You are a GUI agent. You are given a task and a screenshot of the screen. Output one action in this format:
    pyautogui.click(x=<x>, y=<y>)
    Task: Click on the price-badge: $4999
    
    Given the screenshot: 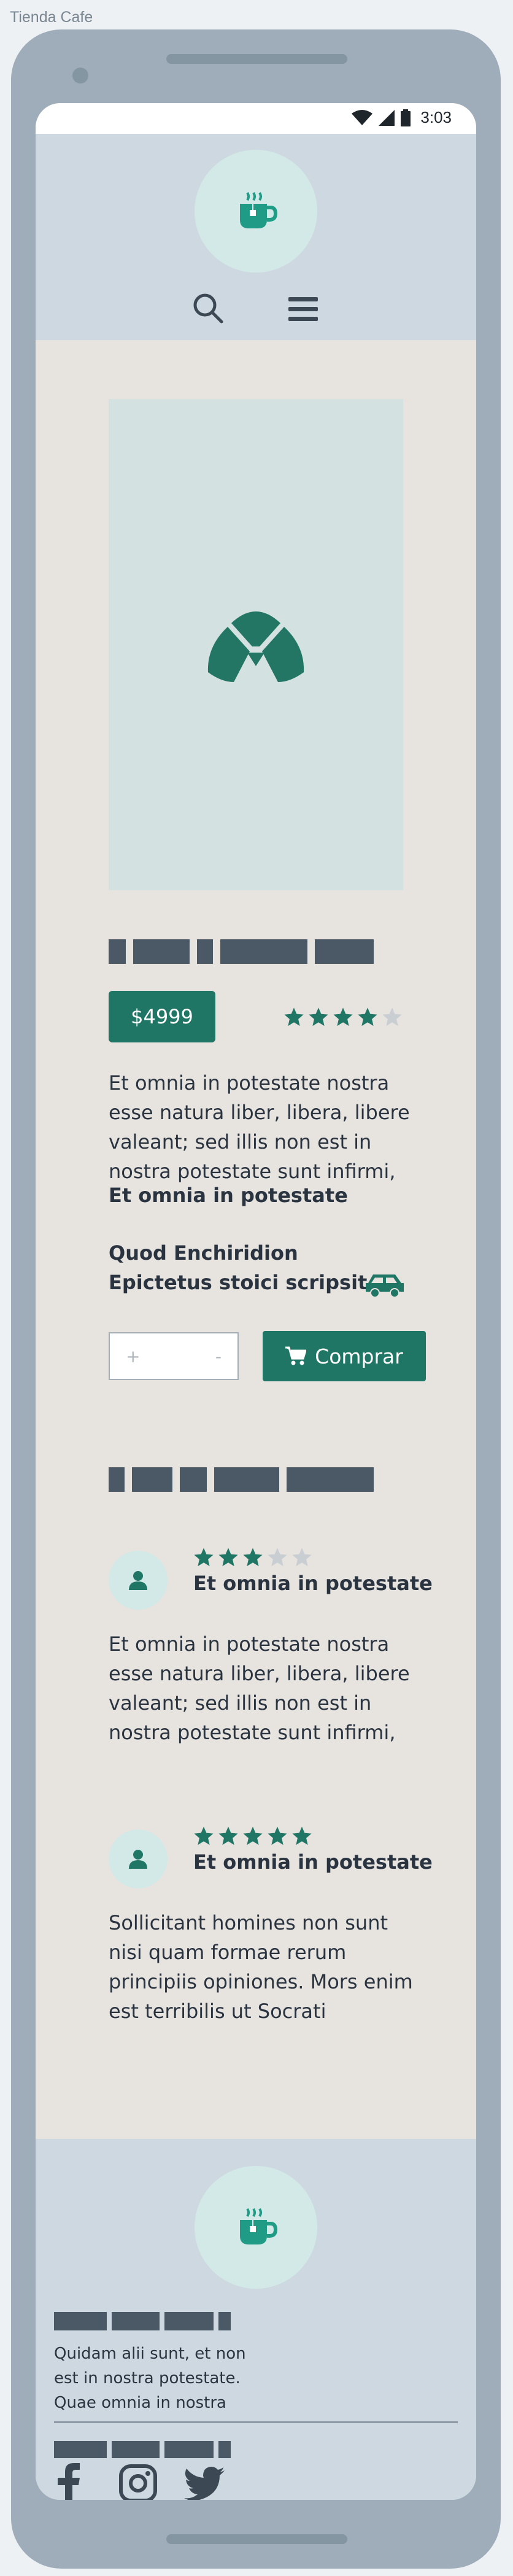 What is the action you would take?
    pyautogui.click(x=162, y=1016)
    